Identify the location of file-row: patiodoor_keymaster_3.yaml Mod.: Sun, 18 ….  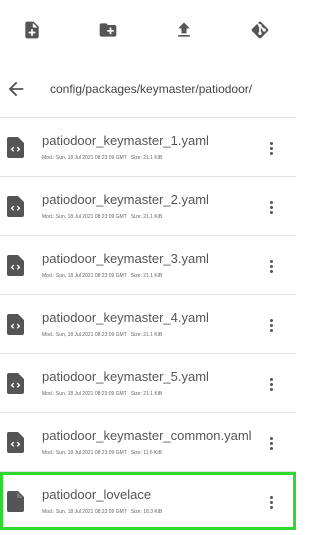
(148, 265).